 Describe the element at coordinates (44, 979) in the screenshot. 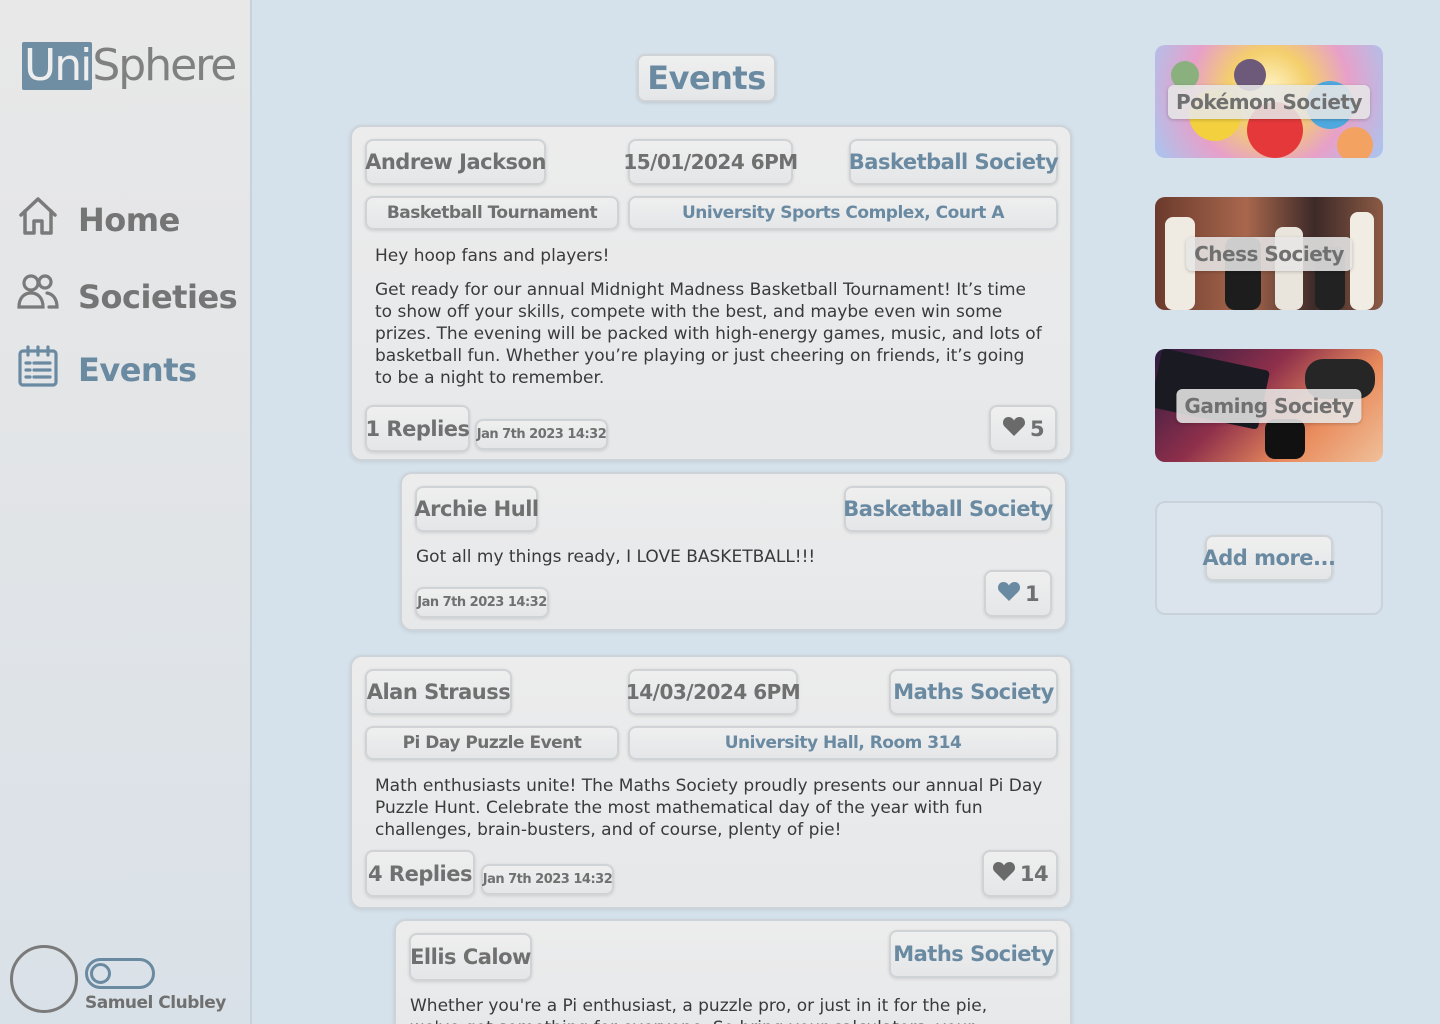

I see `avatar` at that location.